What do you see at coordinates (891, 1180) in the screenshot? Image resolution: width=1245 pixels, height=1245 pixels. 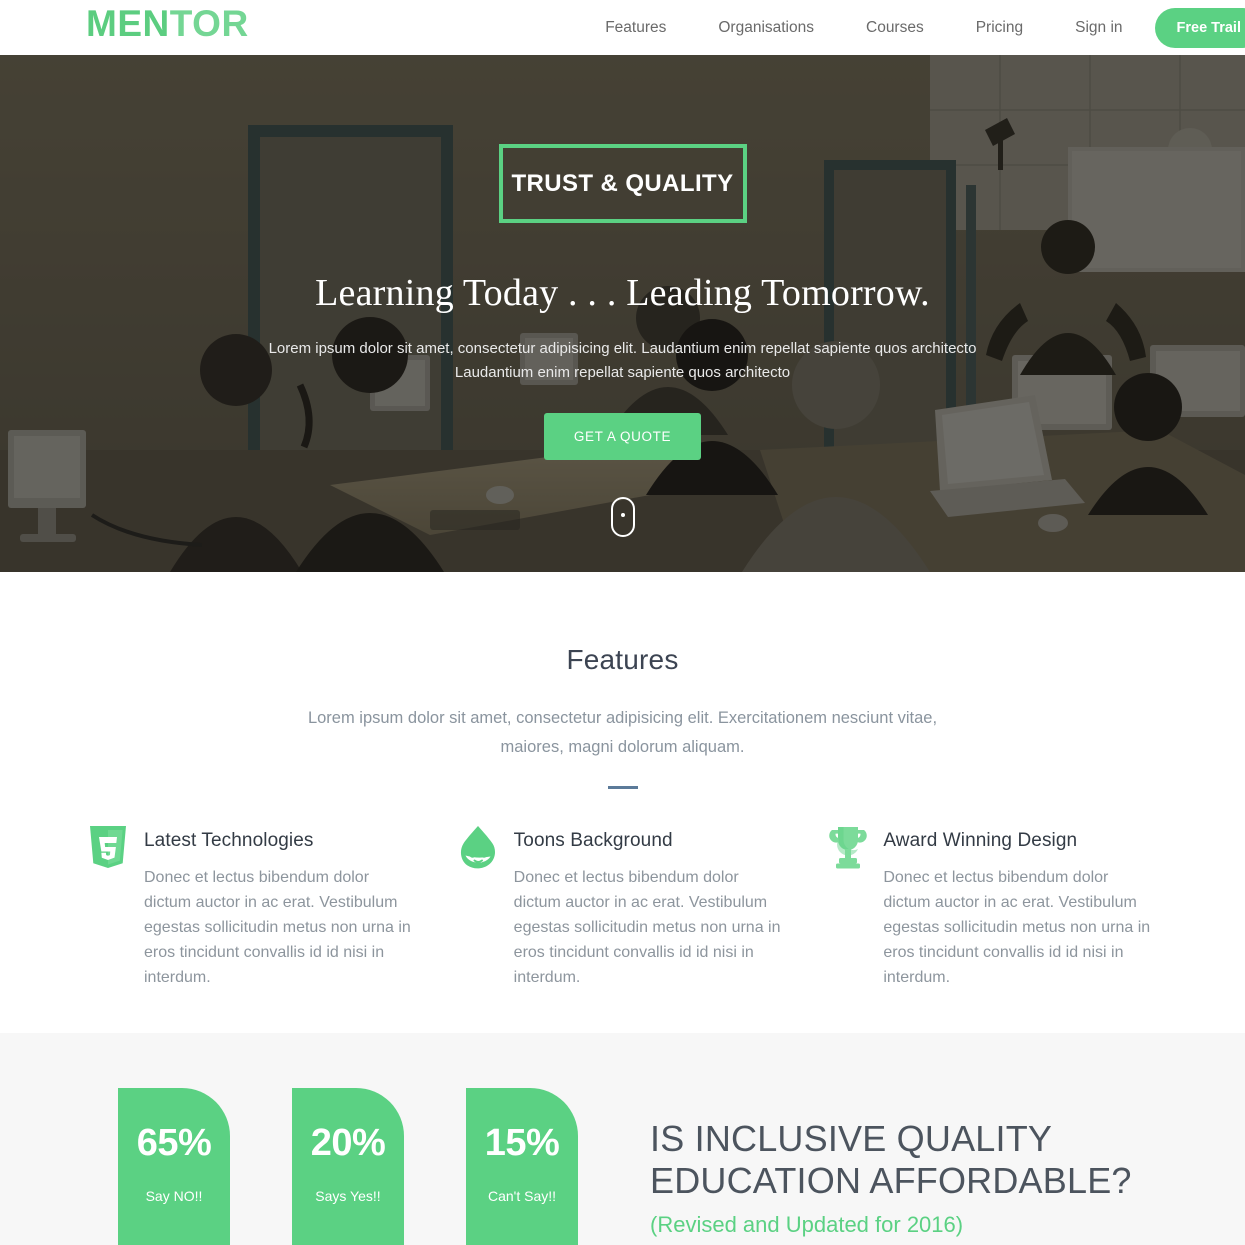 I see `stats-headline-line-2: EDUCATION AFFORDABLE?` at bounding box center [891, 1180].